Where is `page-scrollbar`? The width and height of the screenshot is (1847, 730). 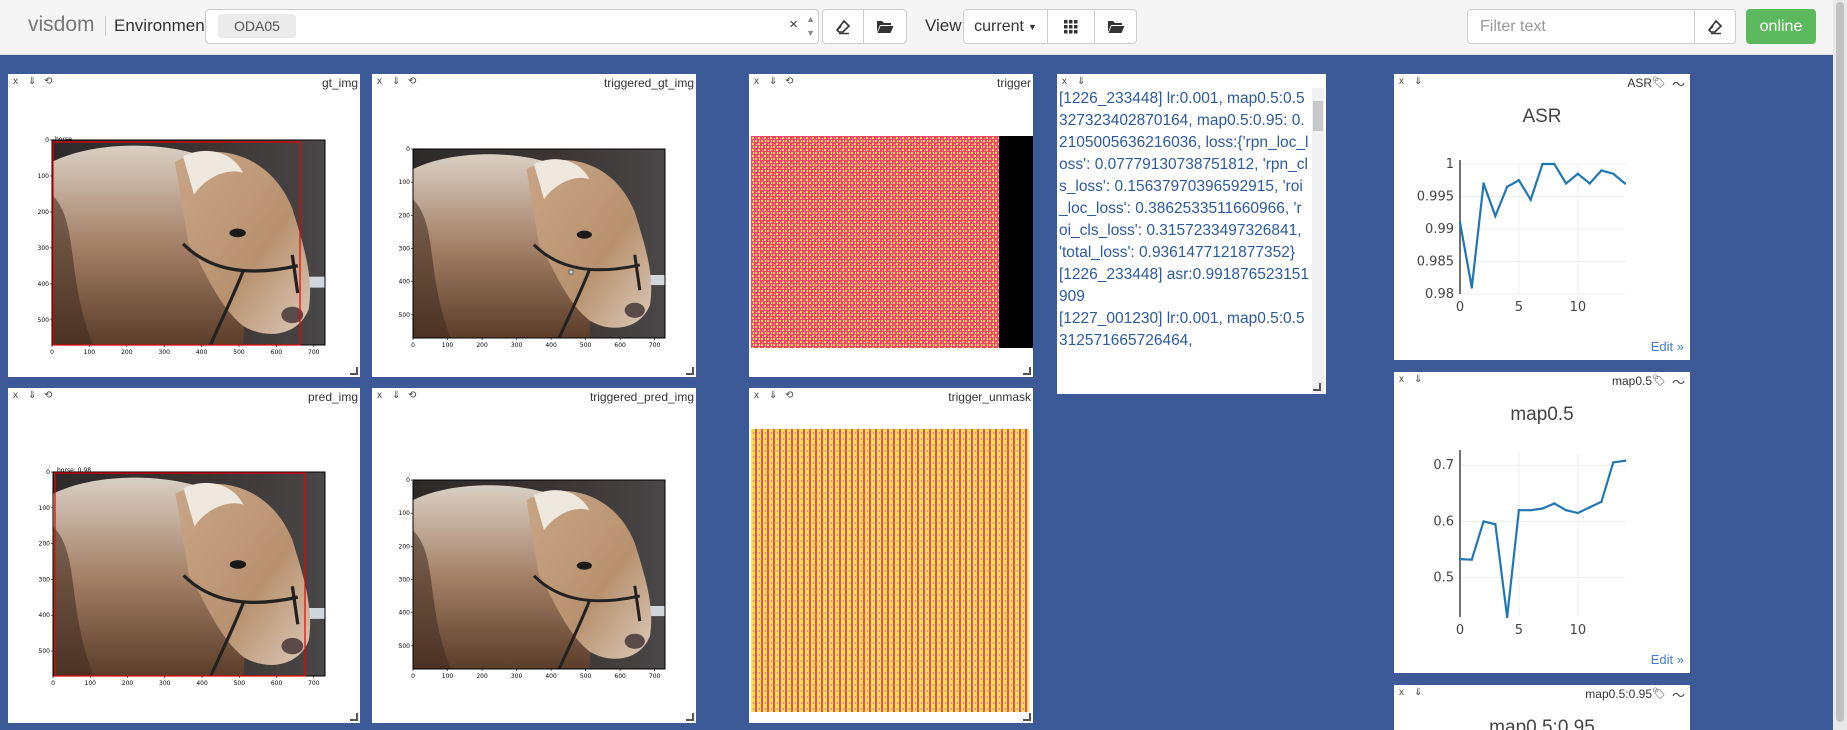
page-scrollbar is located at coordinates (1840, 365).